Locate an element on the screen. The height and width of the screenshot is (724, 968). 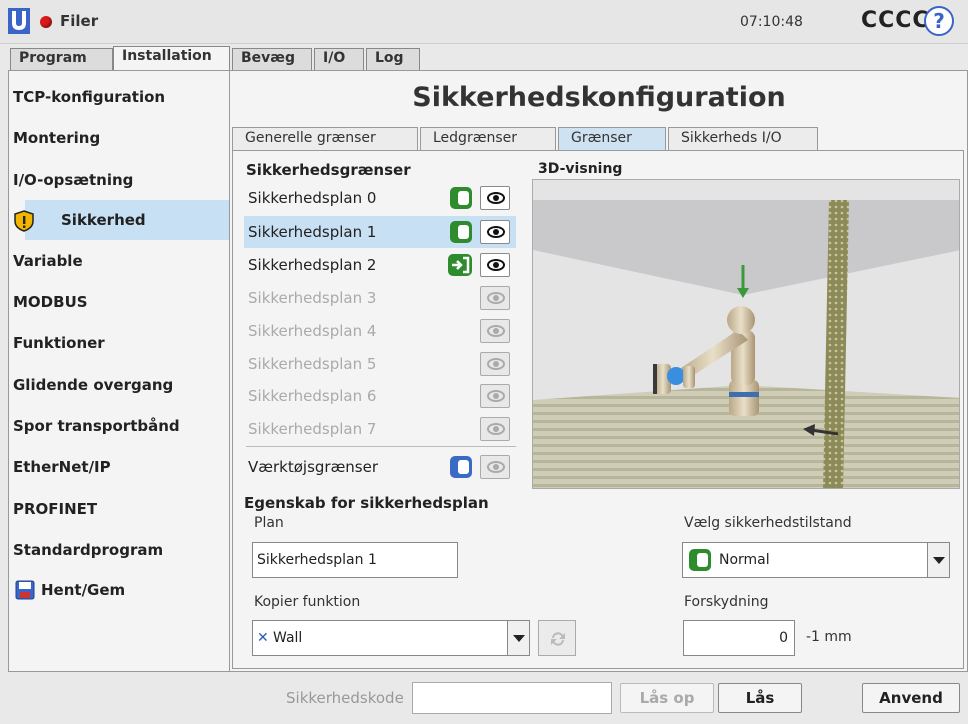
sidebar-item-tcp: TCP-konfiguration is located at coordinates (119, 97).